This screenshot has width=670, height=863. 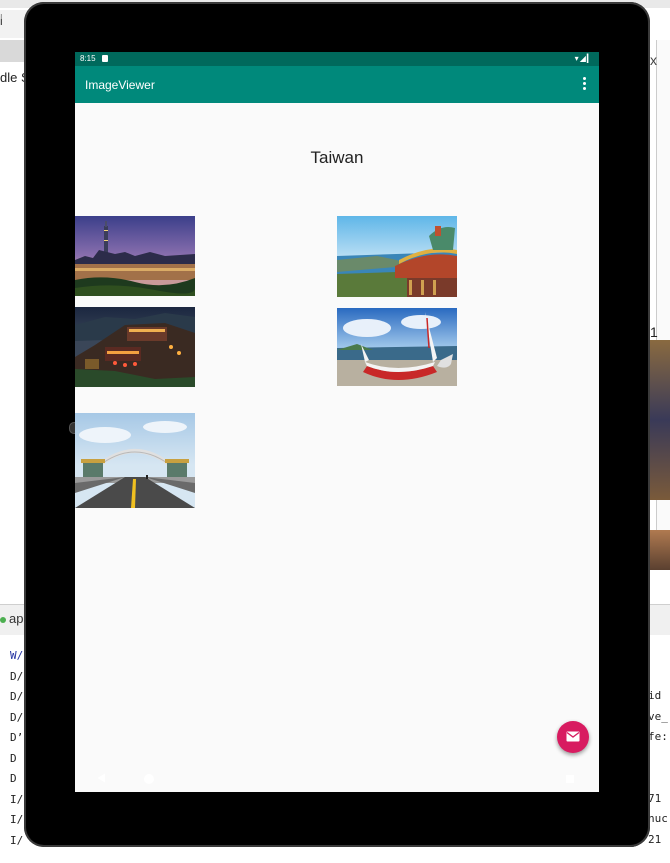 What do you see at coordinates (653, 60) in the screenshot?
I see `ide-close-label: x` at bounding box center [653, 60].